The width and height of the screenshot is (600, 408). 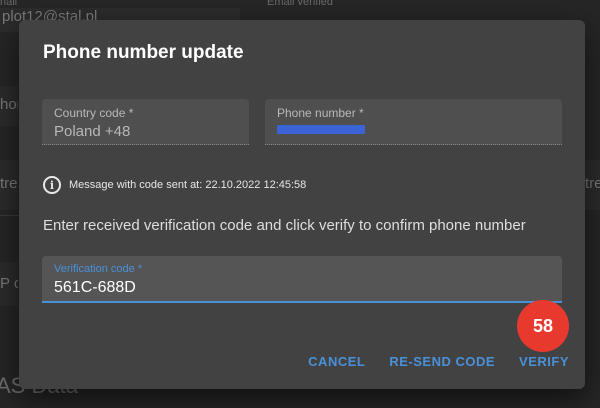 I want to click on phone-number-underline, so click(x=413, y=144).